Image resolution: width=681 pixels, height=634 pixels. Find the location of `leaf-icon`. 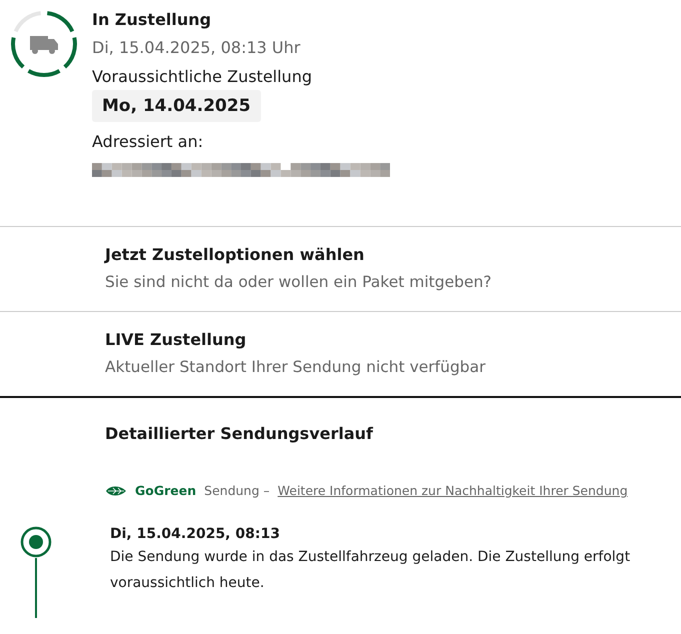

leaf-icon is located at coordinates (116, 490).